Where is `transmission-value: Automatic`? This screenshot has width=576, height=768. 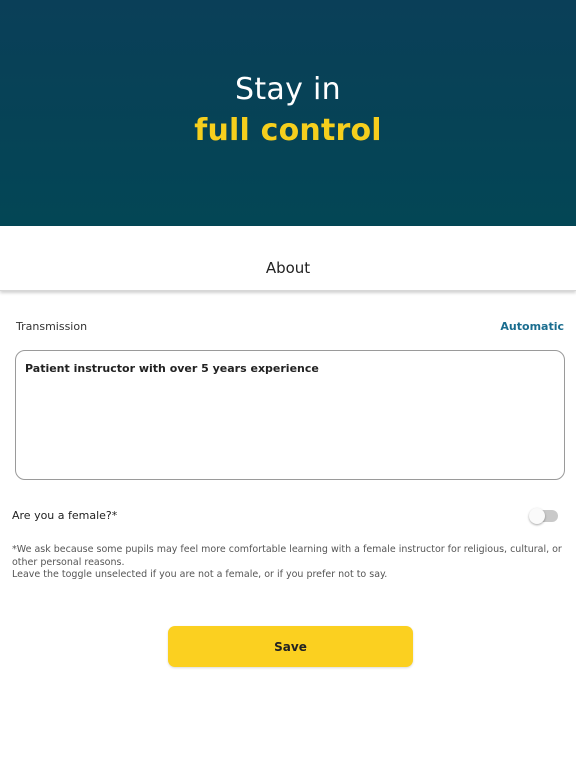
transmission-value: Automatic is located at coordinates (532, 326).